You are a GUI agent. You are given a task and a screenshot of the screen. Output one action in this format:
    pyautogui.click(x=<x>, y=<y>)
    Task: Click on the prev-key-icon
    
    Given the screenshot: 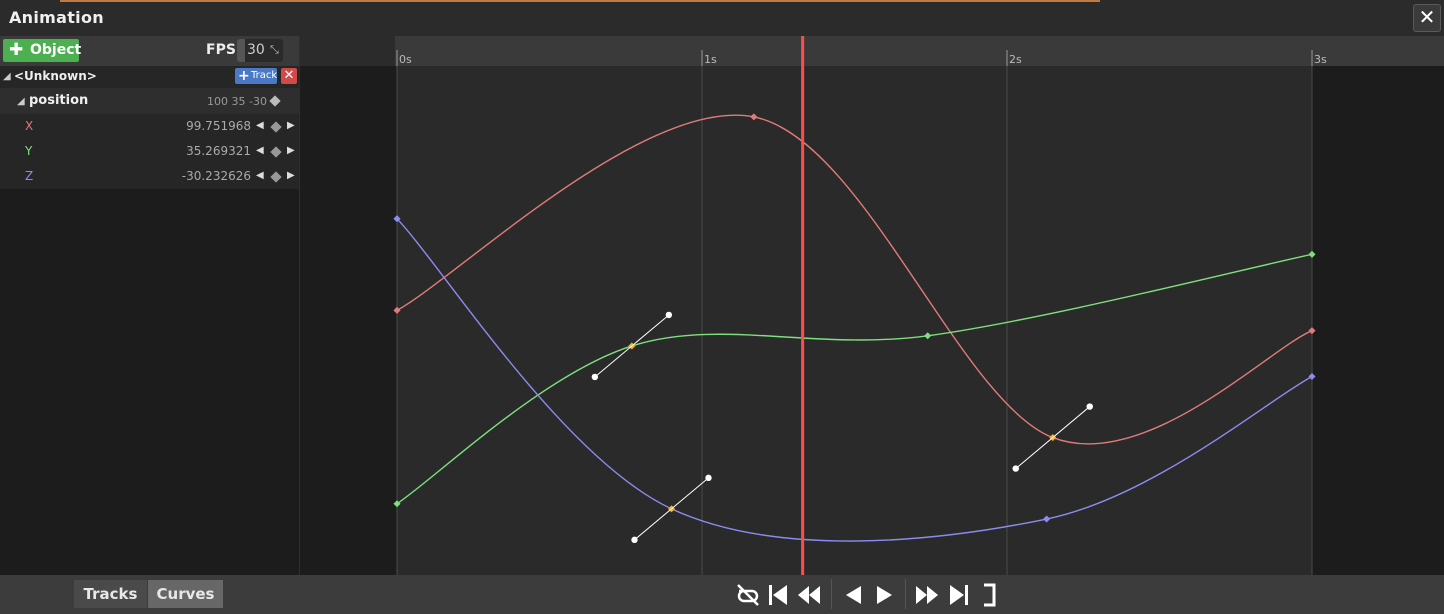 What is the action you would take?
    pyautogui.click(x=809, y=595)
    